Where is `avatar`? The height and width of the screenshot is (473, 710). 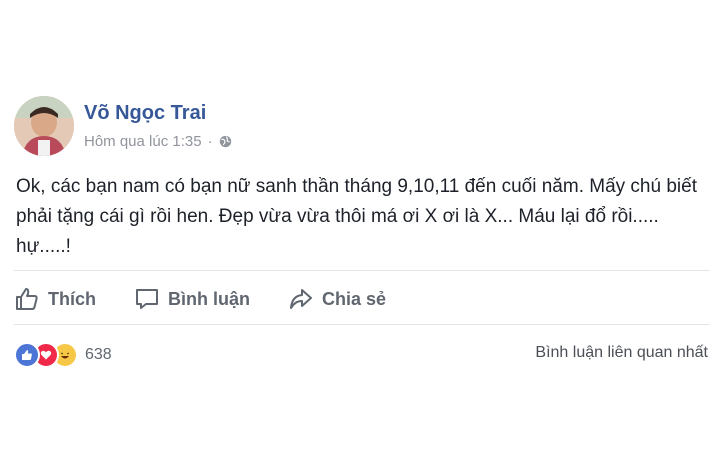 avatar is located at coordinates (44, 126).